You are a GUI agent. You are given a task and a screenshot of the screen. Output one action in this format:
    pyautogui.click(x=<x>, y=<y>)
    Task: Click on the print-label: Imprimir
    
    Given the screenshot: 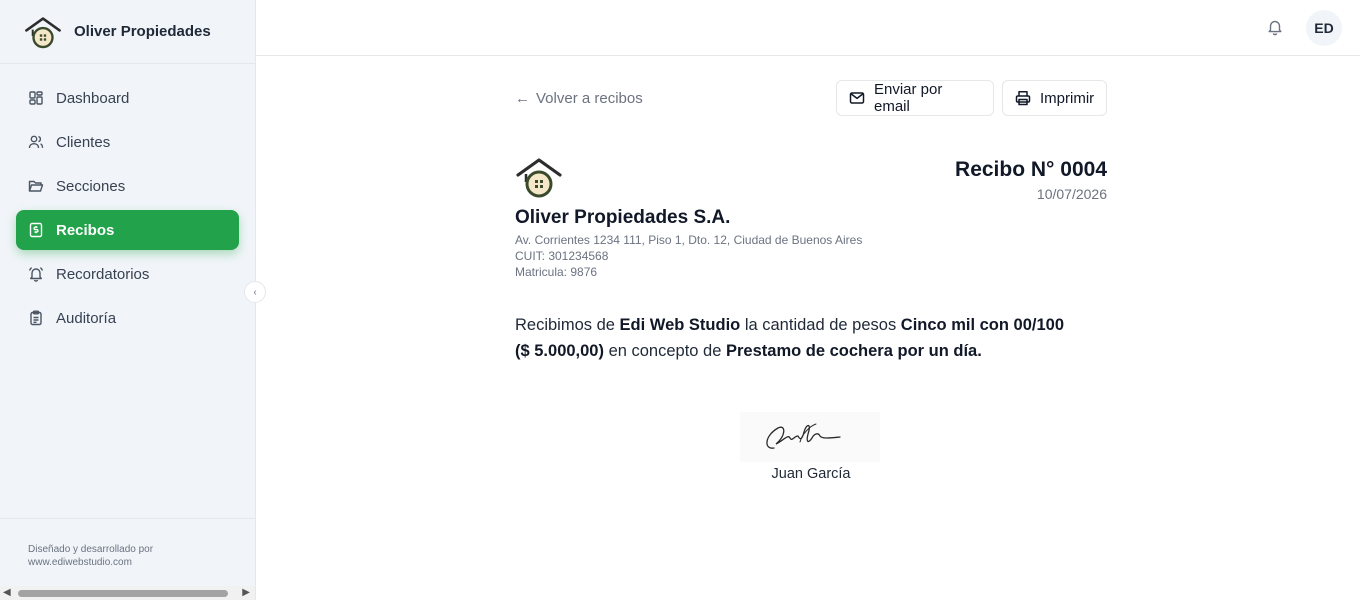 What is the action you would take?
    pyautogui.click(x=1067, y=98)
    